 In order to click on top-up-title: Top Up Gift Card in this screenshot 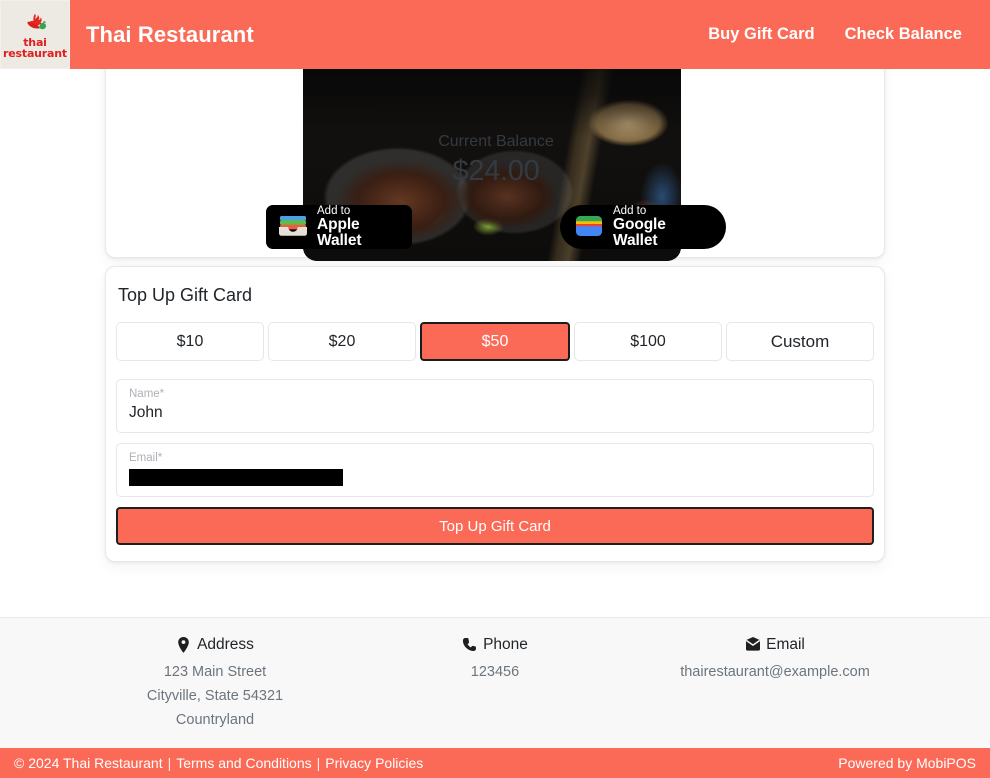, I will do `click(185, 295)`.